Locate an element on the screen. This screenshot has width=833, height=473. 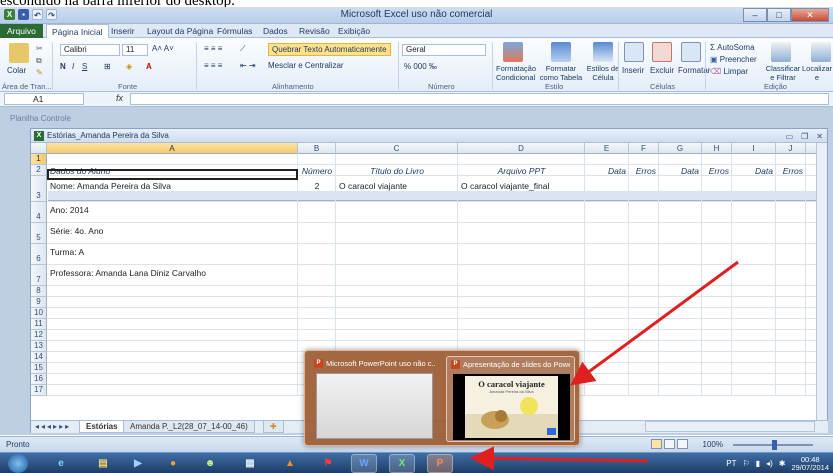
bluetooth-icon: ✱ is located at coordinates (782, 463).